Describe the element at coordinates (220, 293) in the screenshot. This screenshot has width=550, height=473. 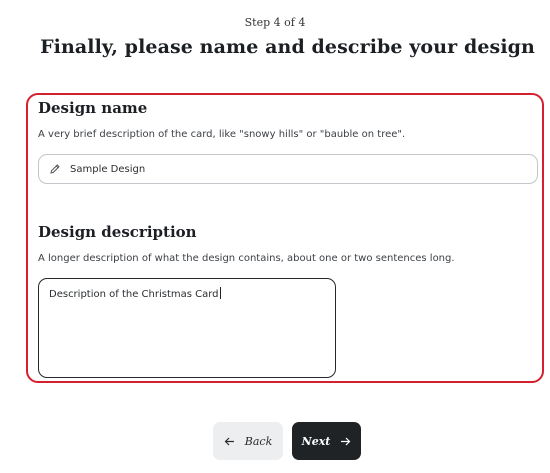
I see `text-cursor` at that location.